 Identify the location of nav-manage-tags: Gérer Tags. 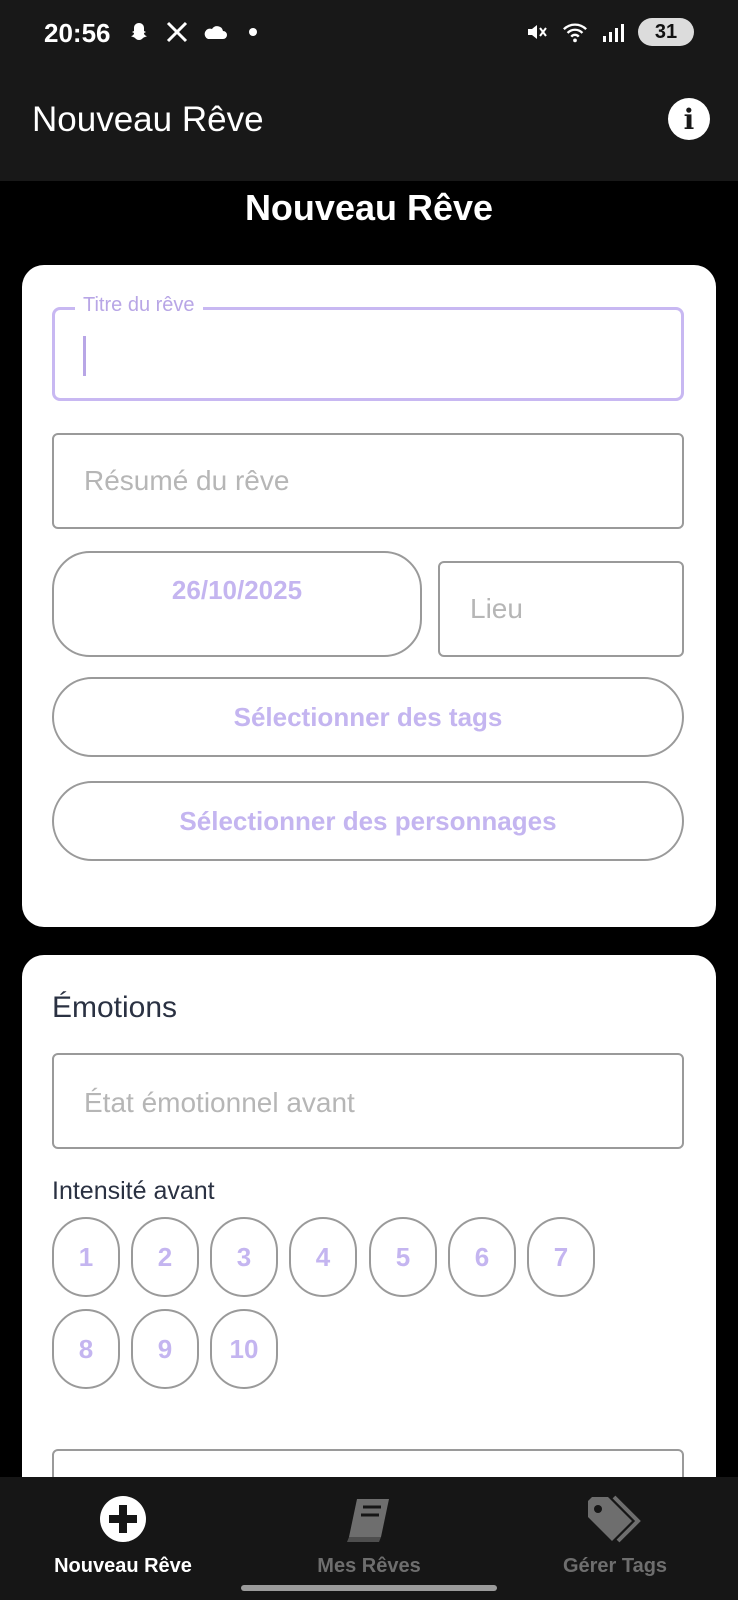
(615, 1538).